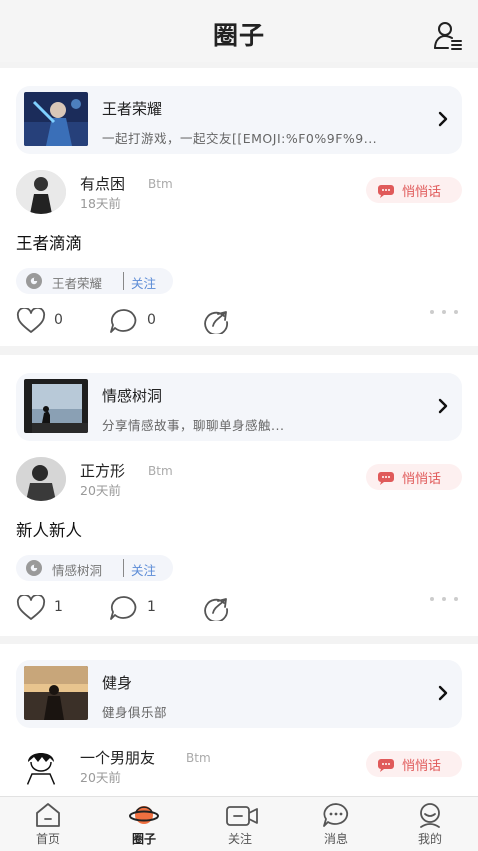 The width and height of the screenshot is (478, 851). I want to click on username: 有点困, so click(102, 183).